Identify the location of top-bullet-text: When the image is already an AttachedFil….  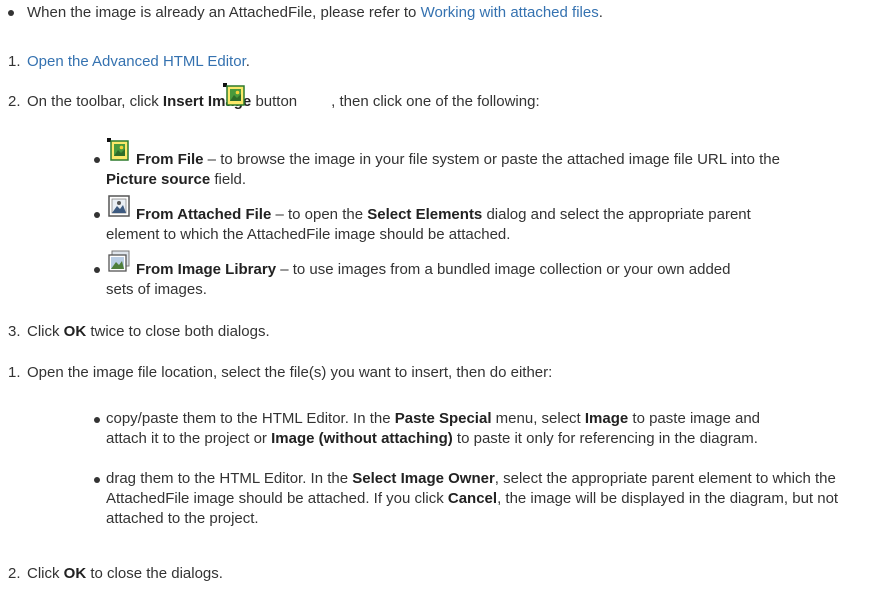
(315, 12).